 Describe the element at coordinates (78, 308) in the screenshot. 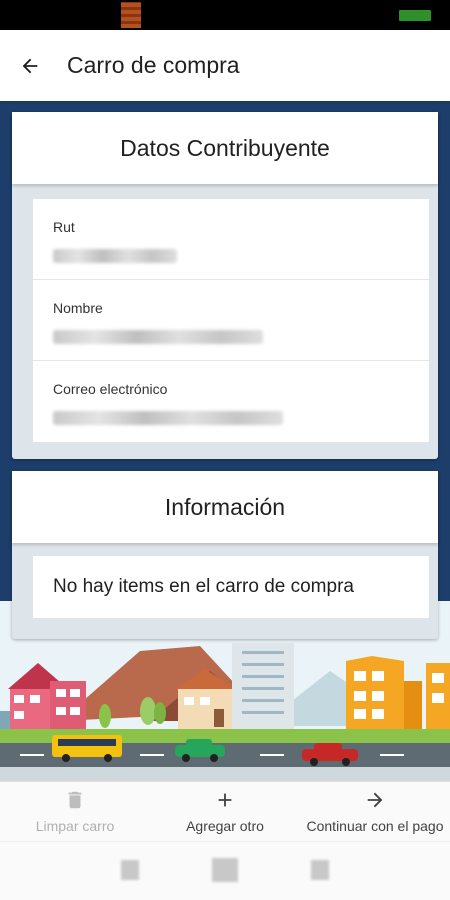

I see `name-label: Nombre` at that location.